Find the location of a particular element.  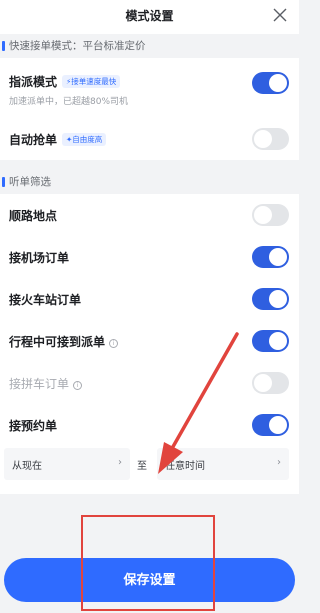

shunlu-toggle is located at coordinates (270, 215).